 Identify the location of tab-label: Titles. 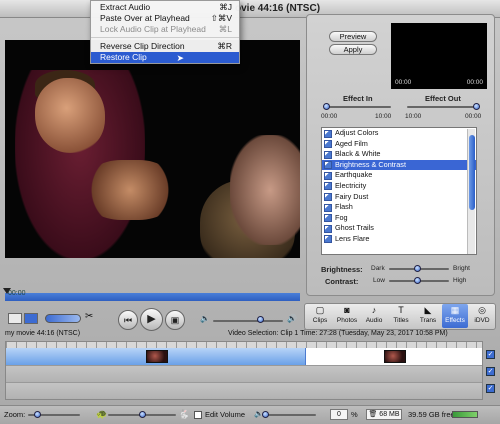
(401, 320).